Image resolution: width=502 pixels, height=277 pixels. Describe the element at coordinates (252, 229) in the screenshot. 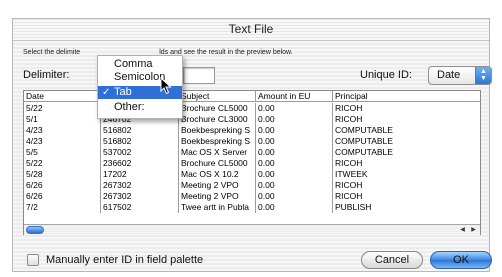

I see `horizontal-scrollbar: ◀ ▶` at that location.